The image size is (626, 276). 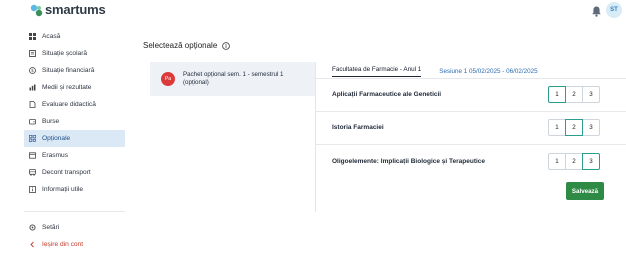 What do you see at coordinates (32, 138) in the screenshot?
I see `options-icon` at bounding box center [32, 138].